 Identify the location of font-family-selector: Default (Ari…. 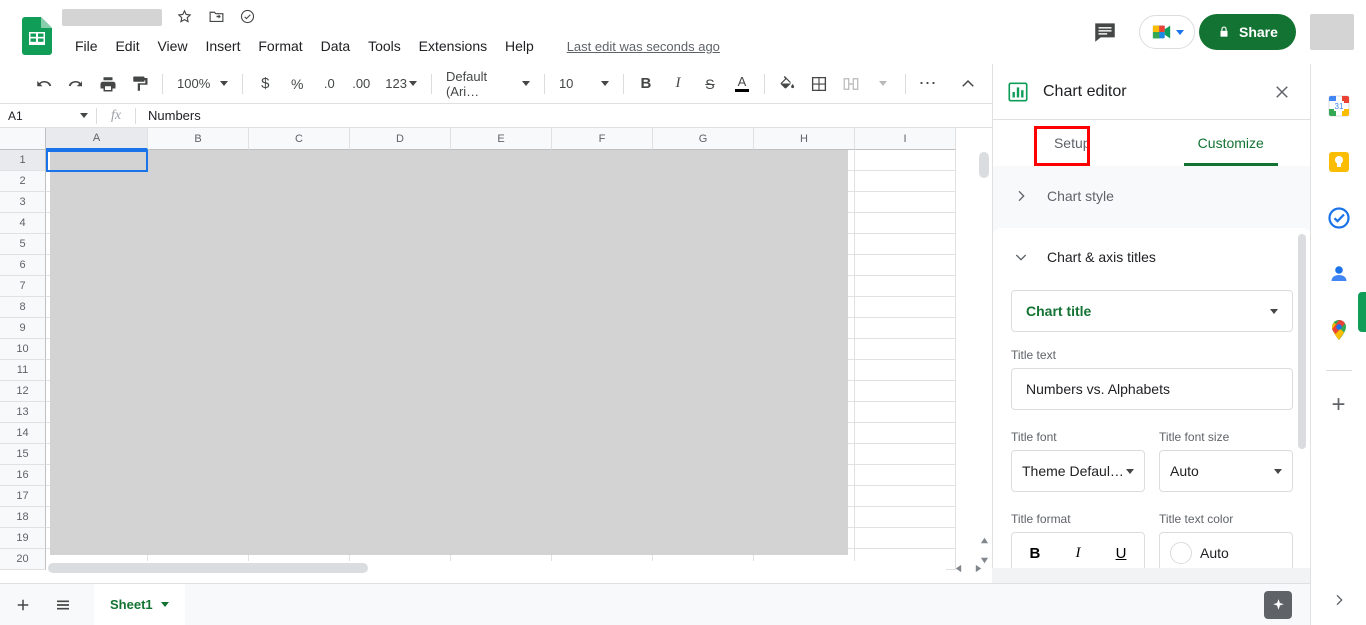
(488, 84).